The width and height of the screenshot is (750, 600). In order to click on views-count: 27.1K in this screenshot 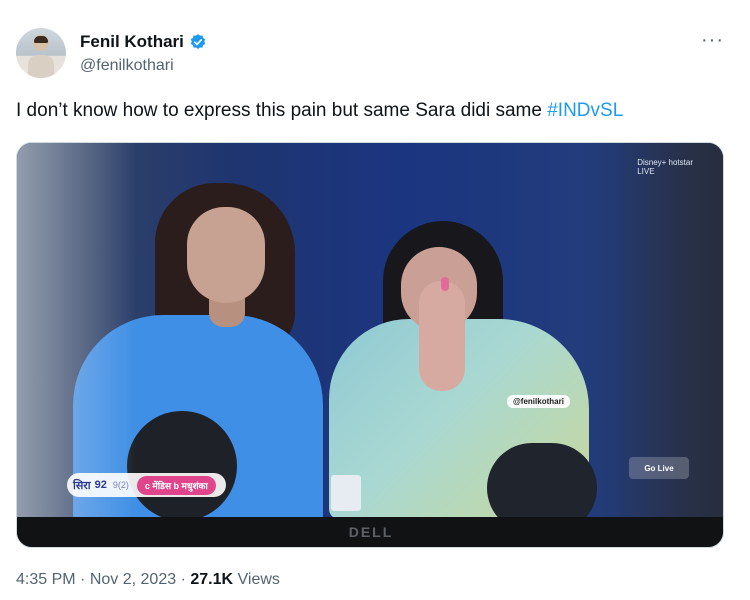, I will do `click(212, 579)`.